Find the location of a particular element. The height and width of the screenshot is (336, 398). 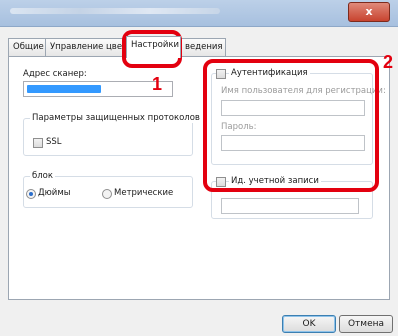

cancel-button: Отмена is located at coordinates (366, 324).